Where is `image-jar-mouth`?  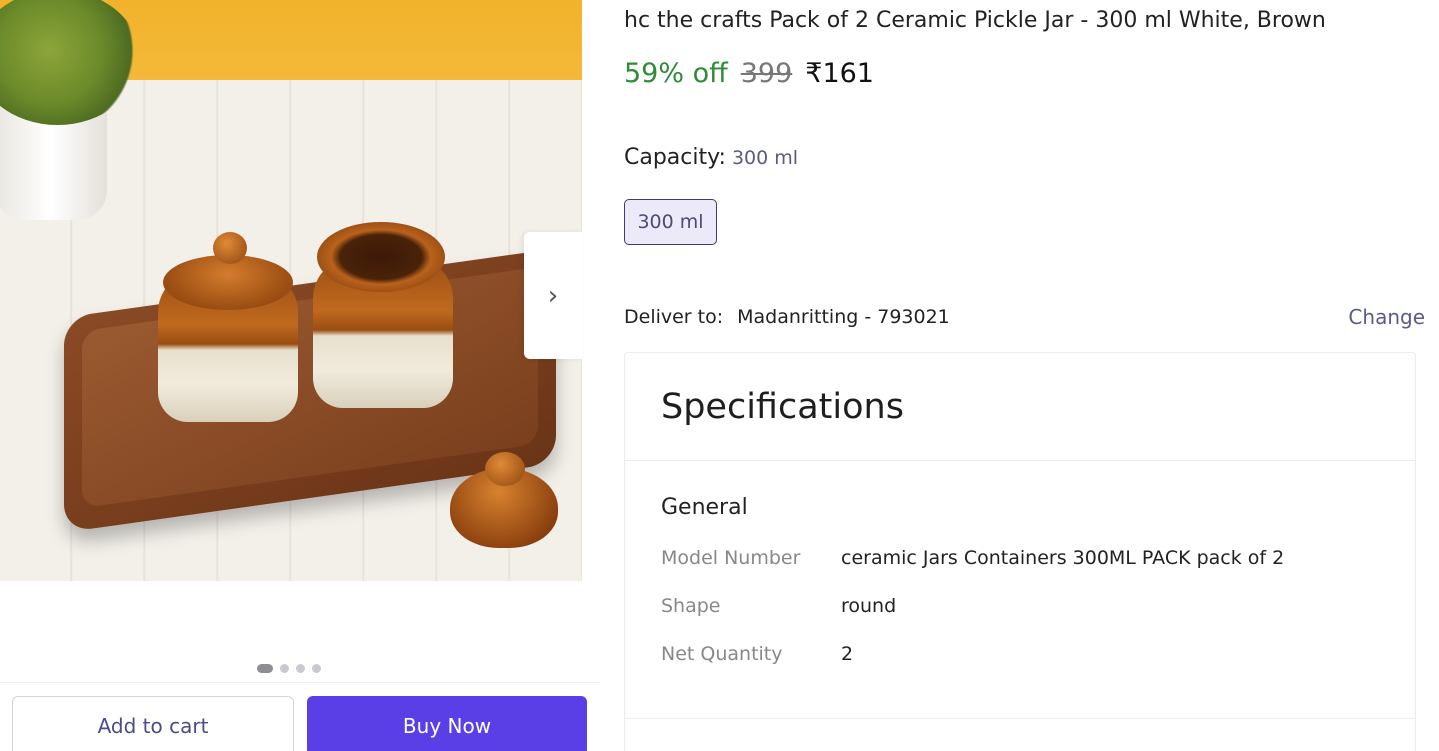 image-jar-mouth is located at coordinates (381, 257).